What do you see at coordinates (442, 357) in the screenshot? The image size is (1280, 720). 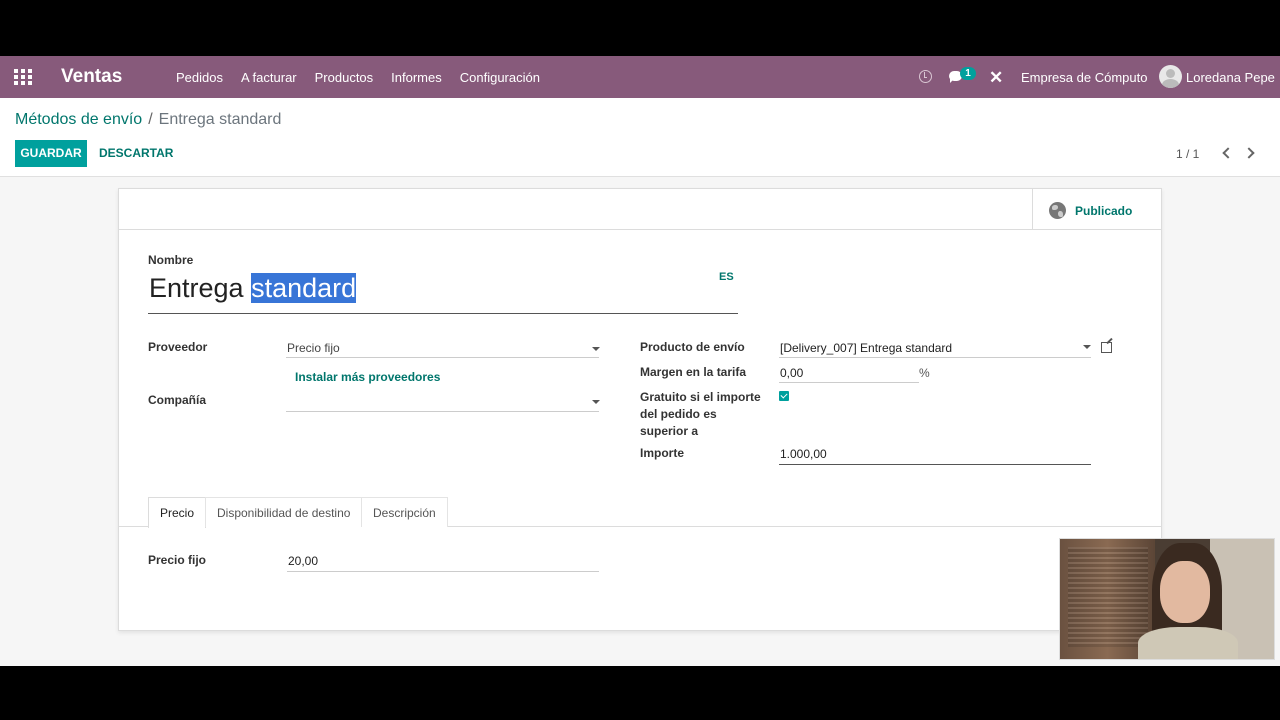 I see `provider-underline` at bounding box center [442, 357].